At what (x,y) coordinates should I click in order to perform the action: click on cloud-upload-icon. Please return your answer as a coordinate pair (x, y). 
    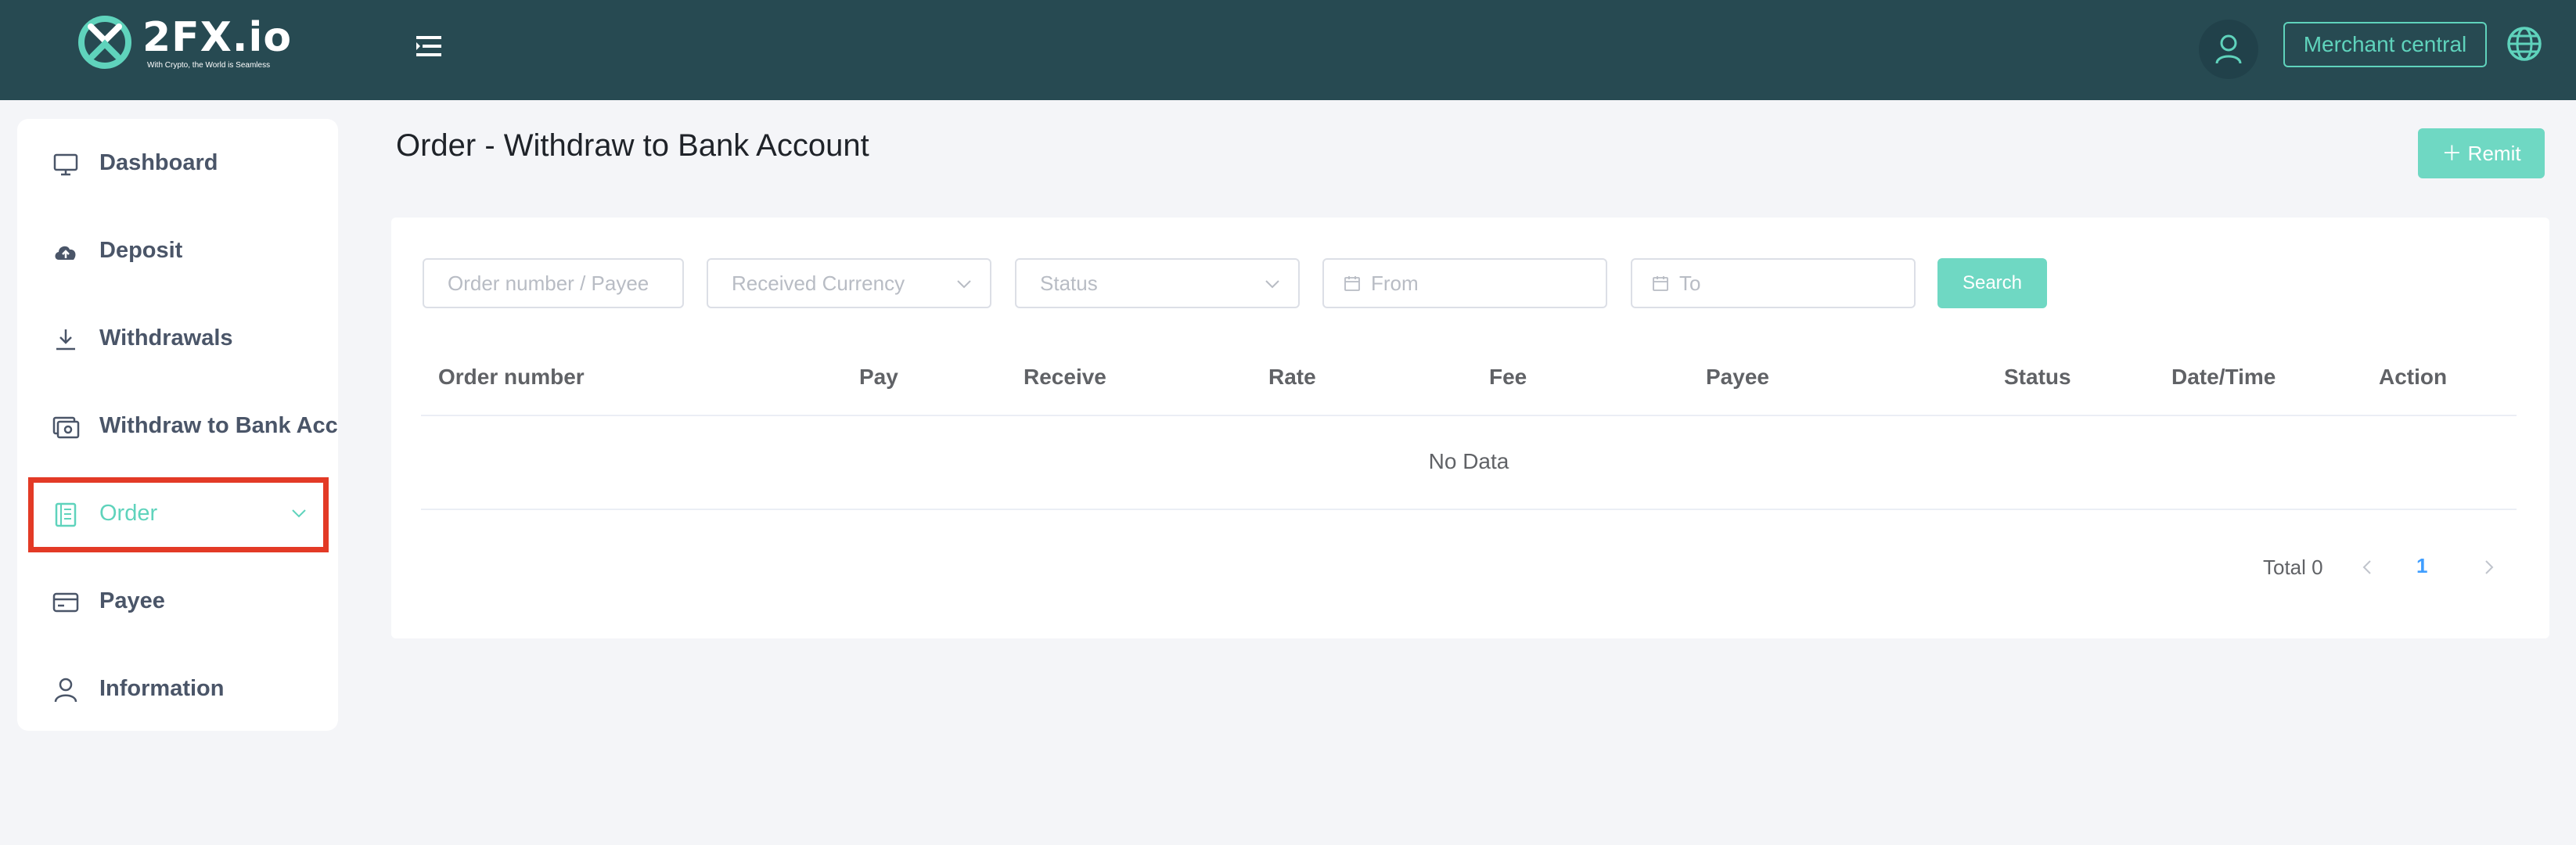
    Looking at the image, I should click on (65, 253).